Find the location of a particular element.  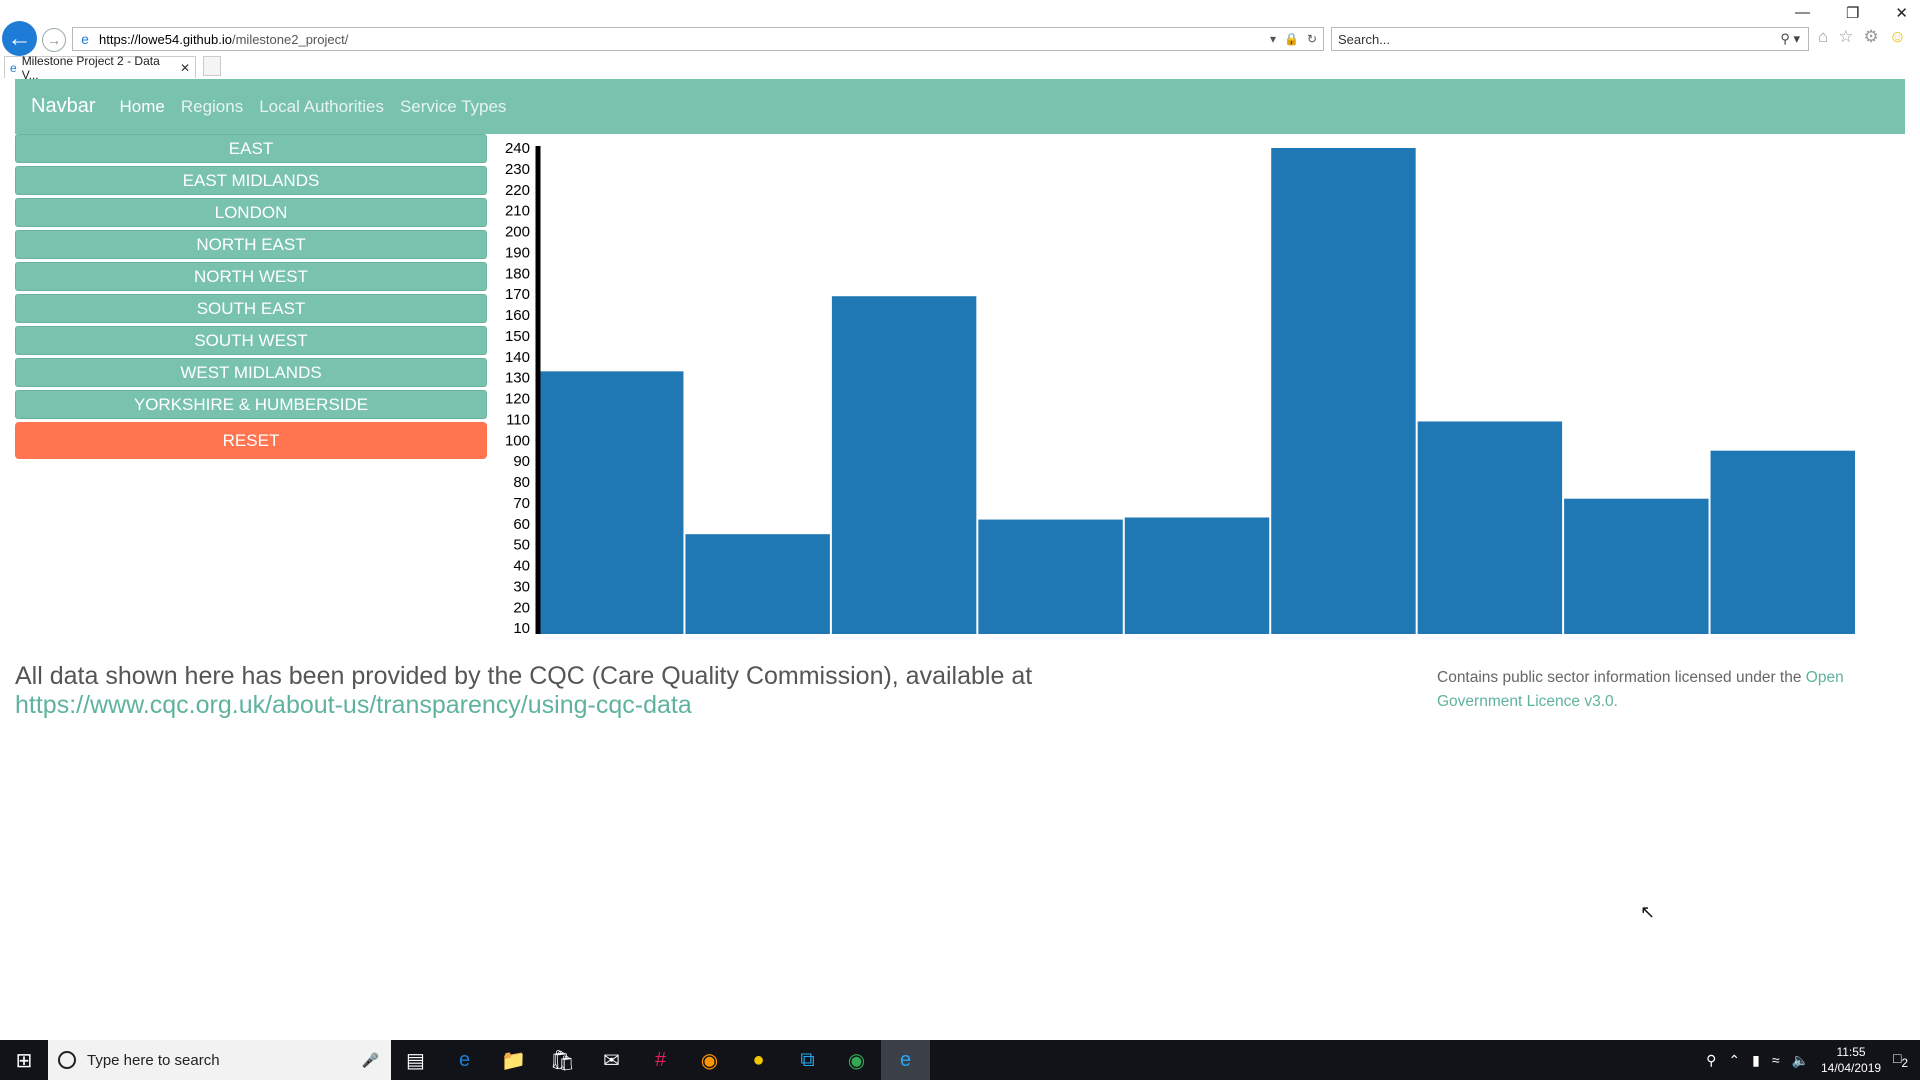

battery-icon: ▮ is located at coordinates (1756, 1060).